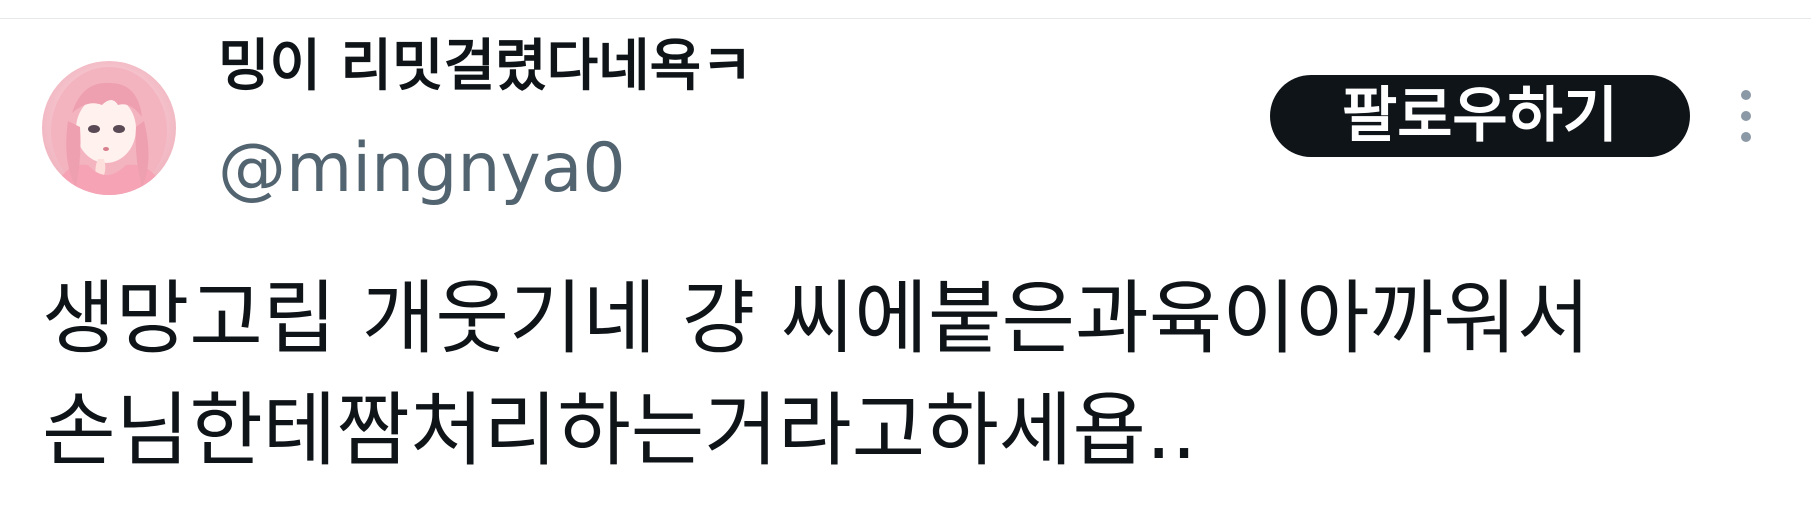 The image size is (1811, 513). Describe the element at coordinates (485, 67) in the screenshot. I see `display-name: 밍이 리밋걸렸다네욕ㅋ` at that location.